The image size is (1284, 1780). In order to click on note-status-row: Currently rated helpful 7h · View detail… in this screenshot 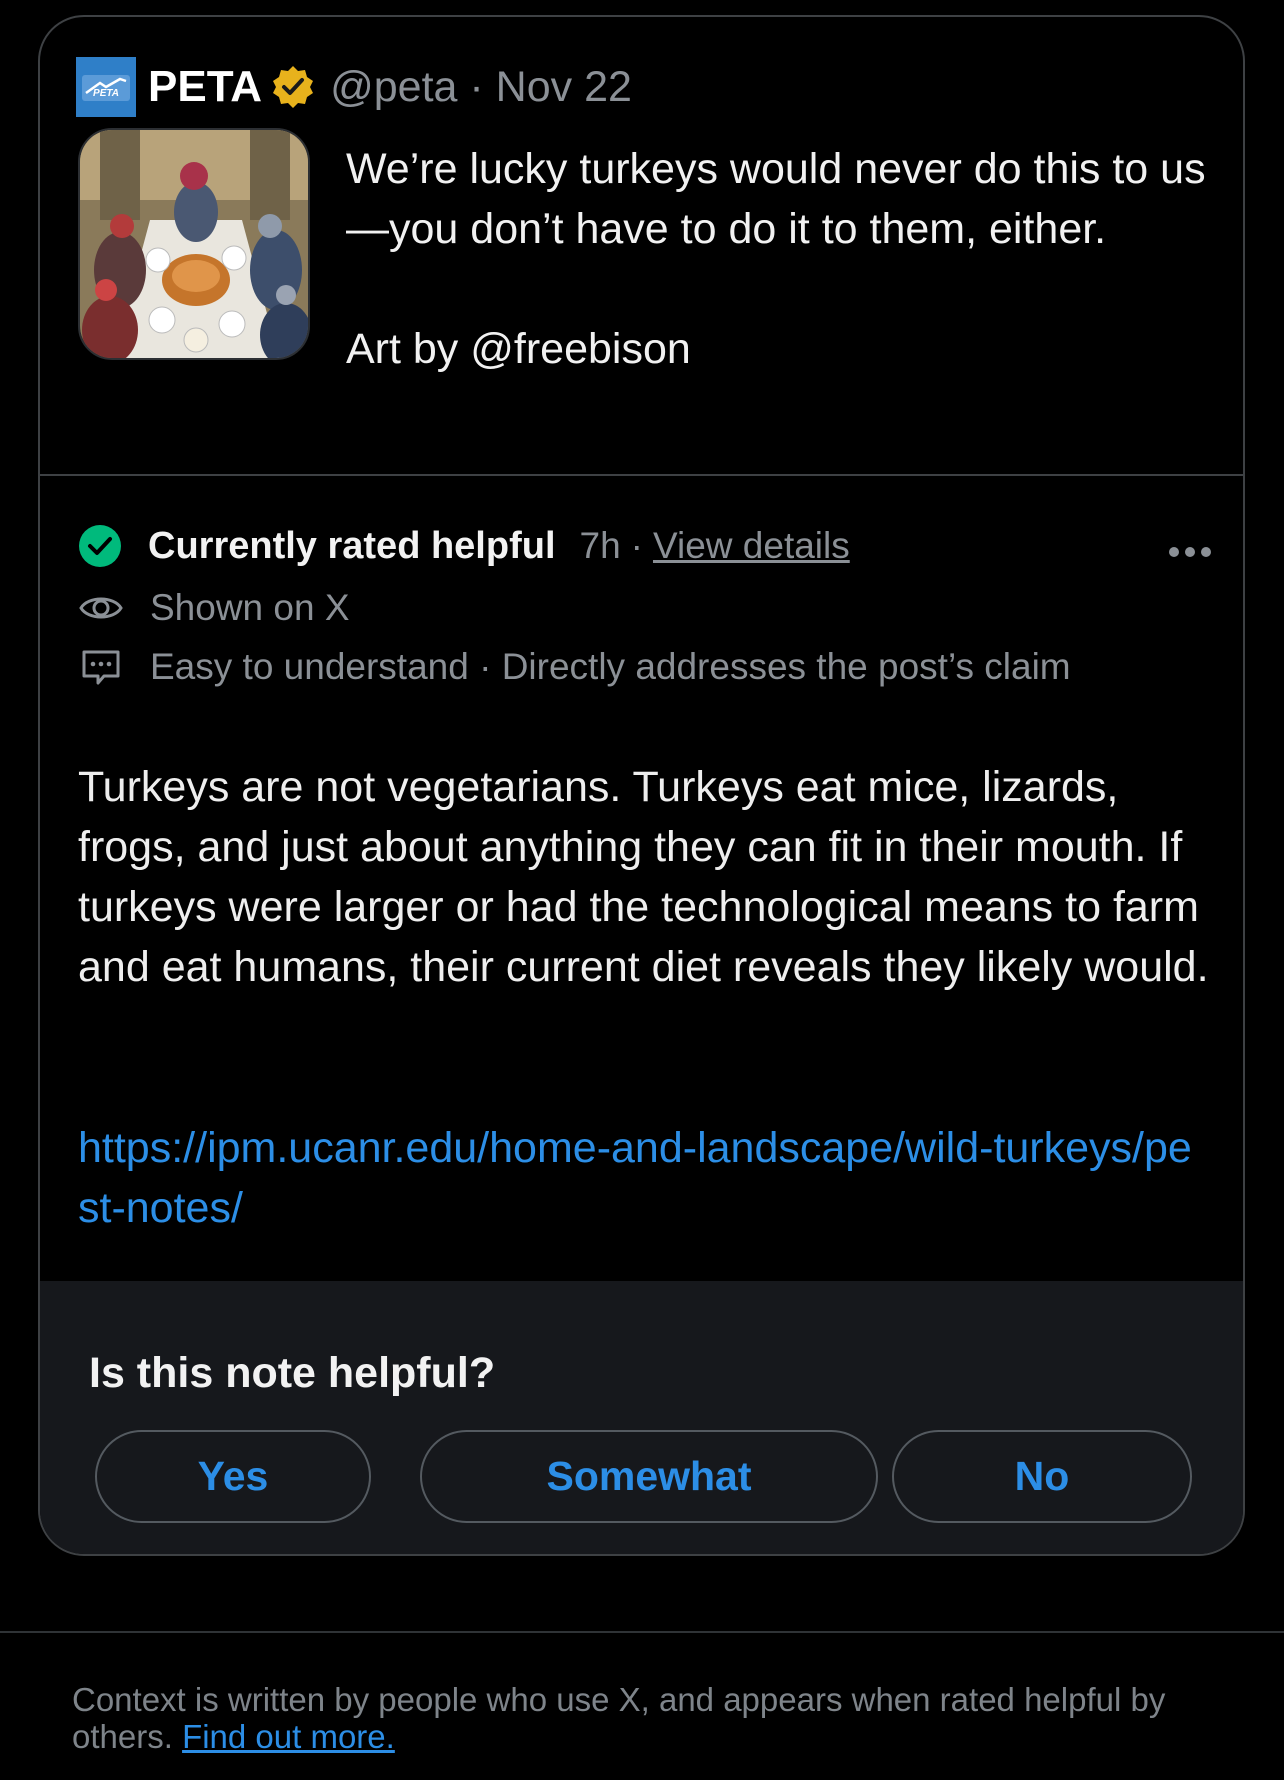, I will do `click(464, 546)`.